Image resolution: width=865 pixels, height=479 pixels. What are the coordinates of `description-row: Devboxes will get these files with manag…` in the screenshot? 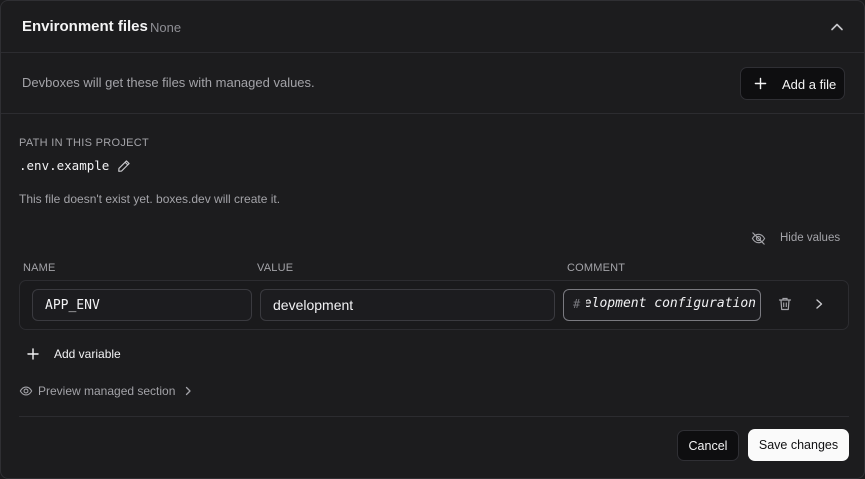 It's located at (432, 83).